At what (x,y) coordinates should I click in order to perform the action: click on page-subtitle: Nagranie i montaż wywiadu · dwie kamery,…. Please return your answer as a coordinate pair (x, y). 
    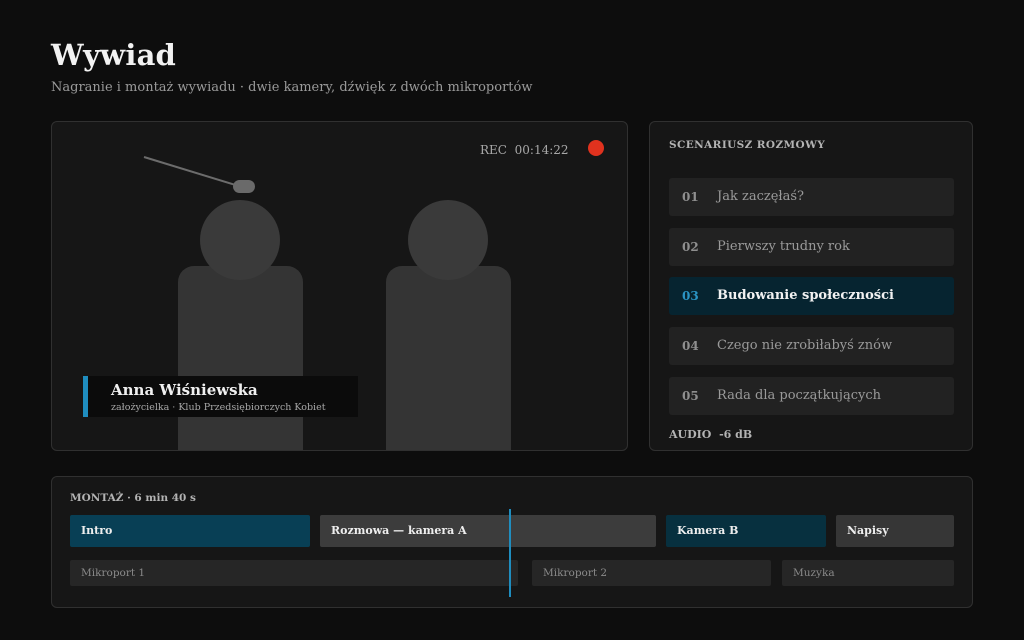
    Looking at the image, I should click on (292, 87).